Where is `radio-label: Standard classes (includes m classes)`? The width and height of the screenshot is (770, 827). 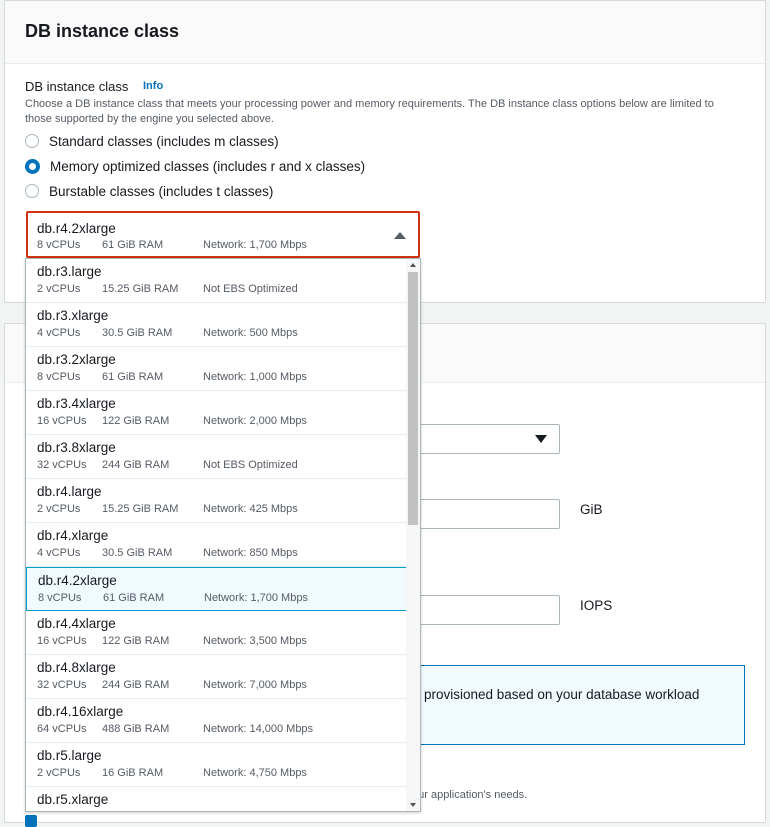 radio-label: Standard classes (includes m classes) is located at coordinates (164, 141).